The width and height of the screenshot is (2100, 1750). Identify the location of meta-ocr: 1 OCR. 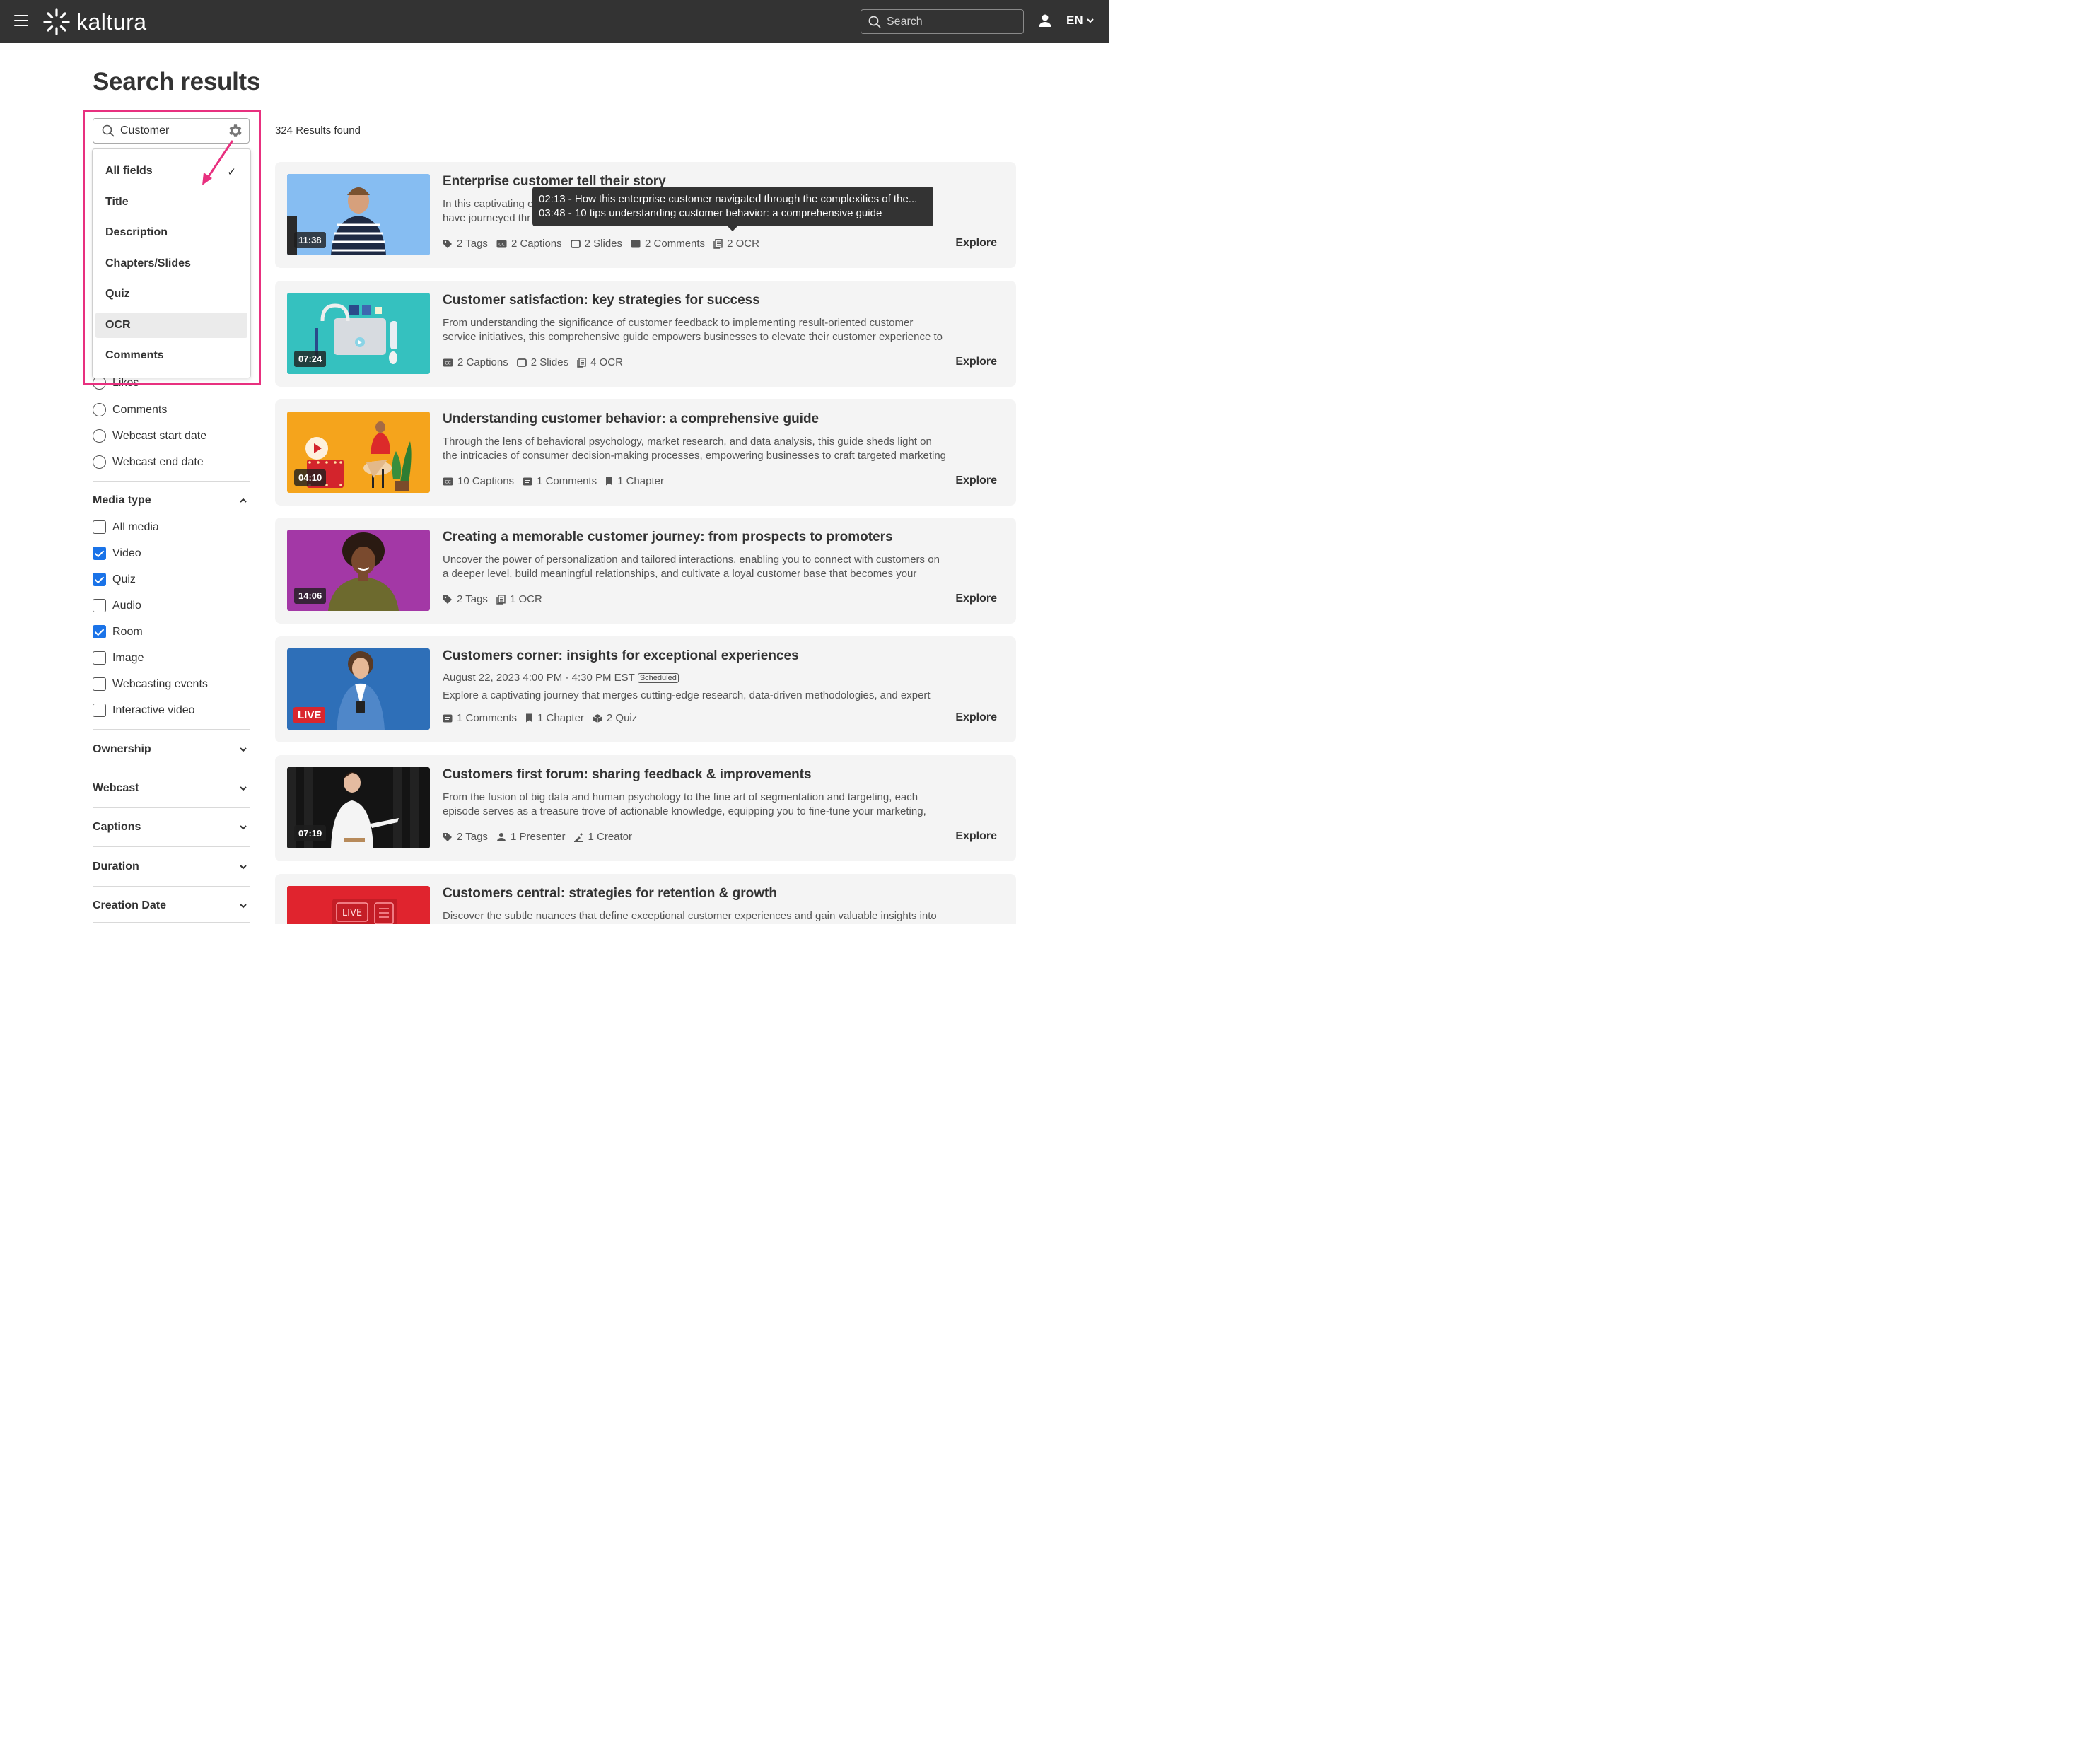
(519, 599).